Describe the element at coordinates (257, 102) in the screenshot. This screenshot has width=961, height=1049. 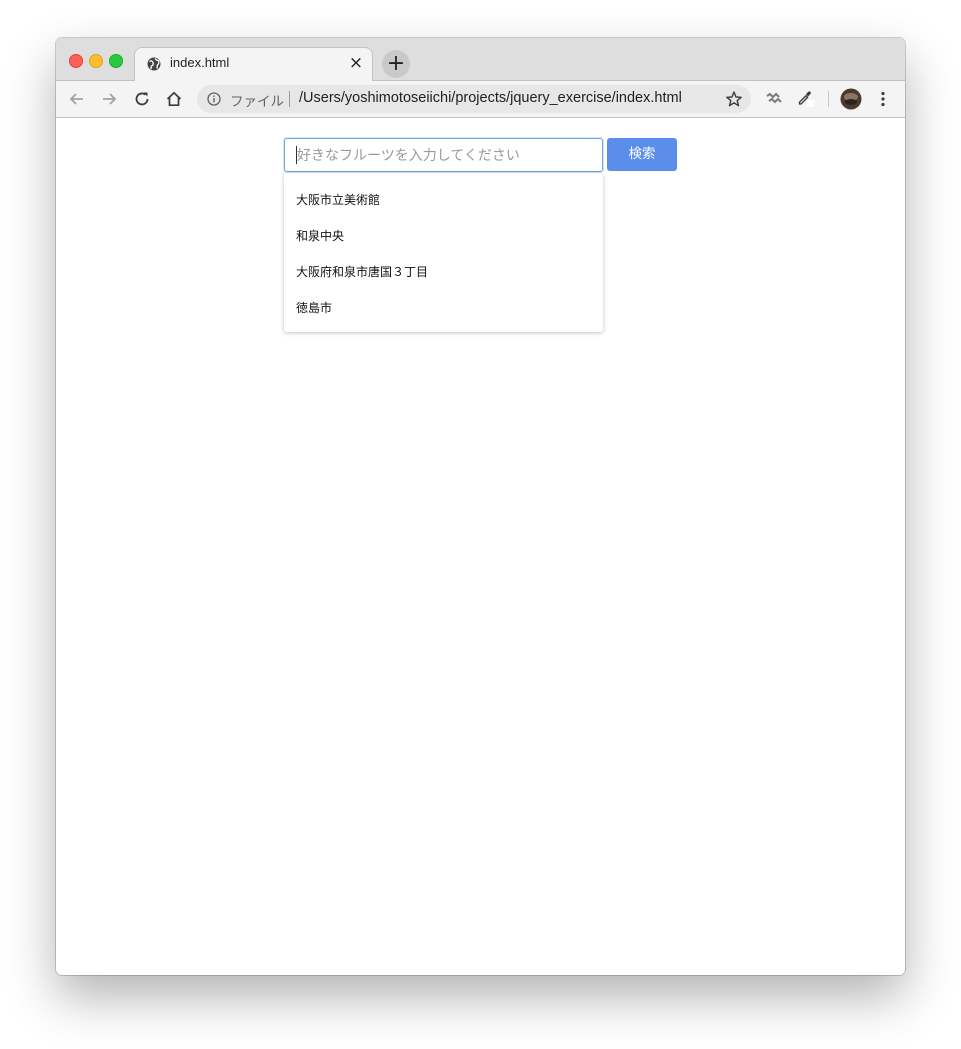
I see `address-scheme-label: ファイル` at that location.